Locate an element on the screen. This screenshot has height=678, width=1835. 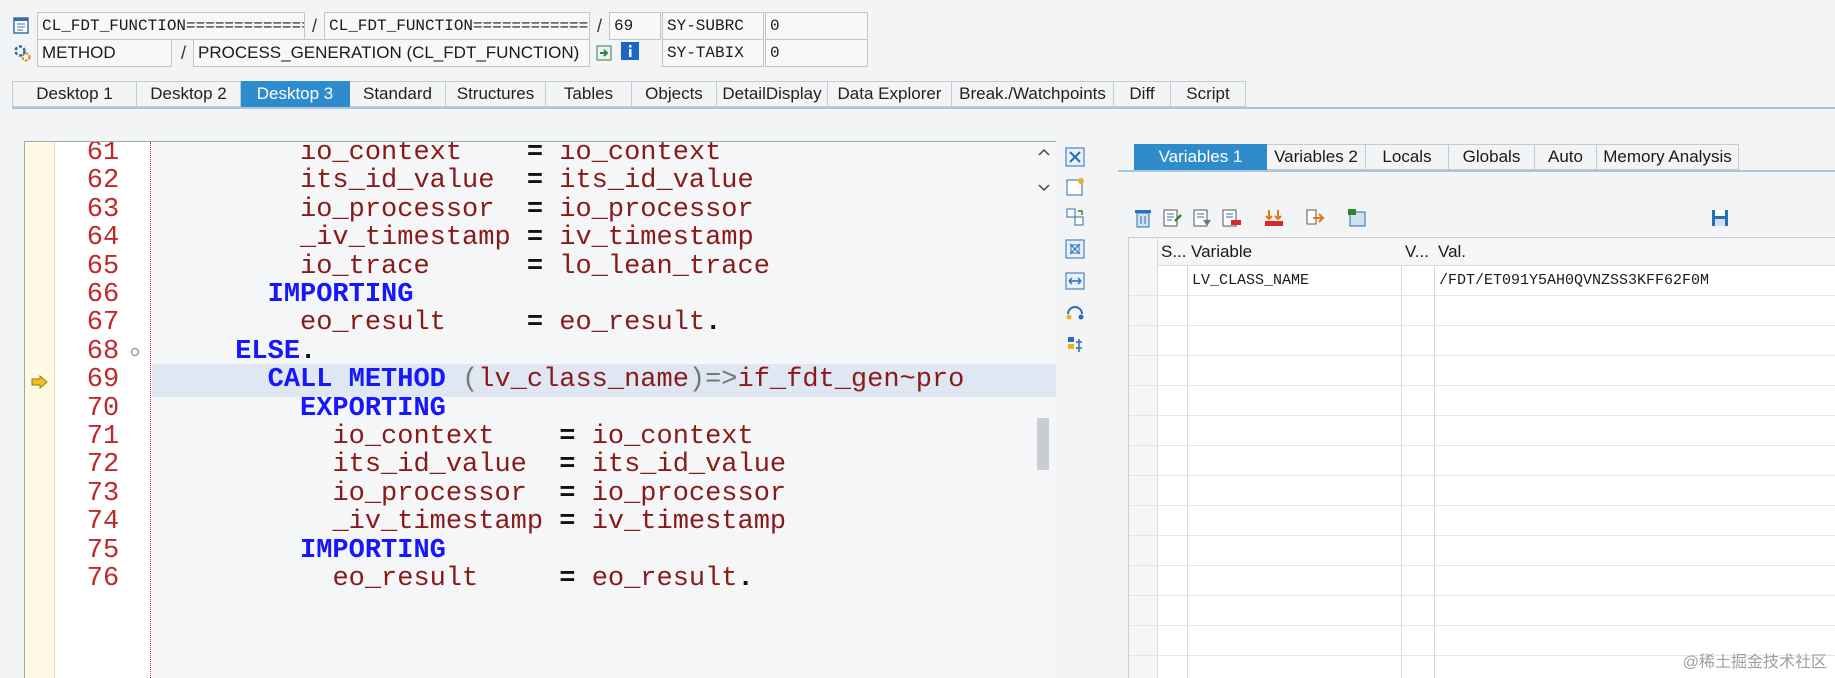
tab-diff: Diff is located at coordinates (1142, 94).